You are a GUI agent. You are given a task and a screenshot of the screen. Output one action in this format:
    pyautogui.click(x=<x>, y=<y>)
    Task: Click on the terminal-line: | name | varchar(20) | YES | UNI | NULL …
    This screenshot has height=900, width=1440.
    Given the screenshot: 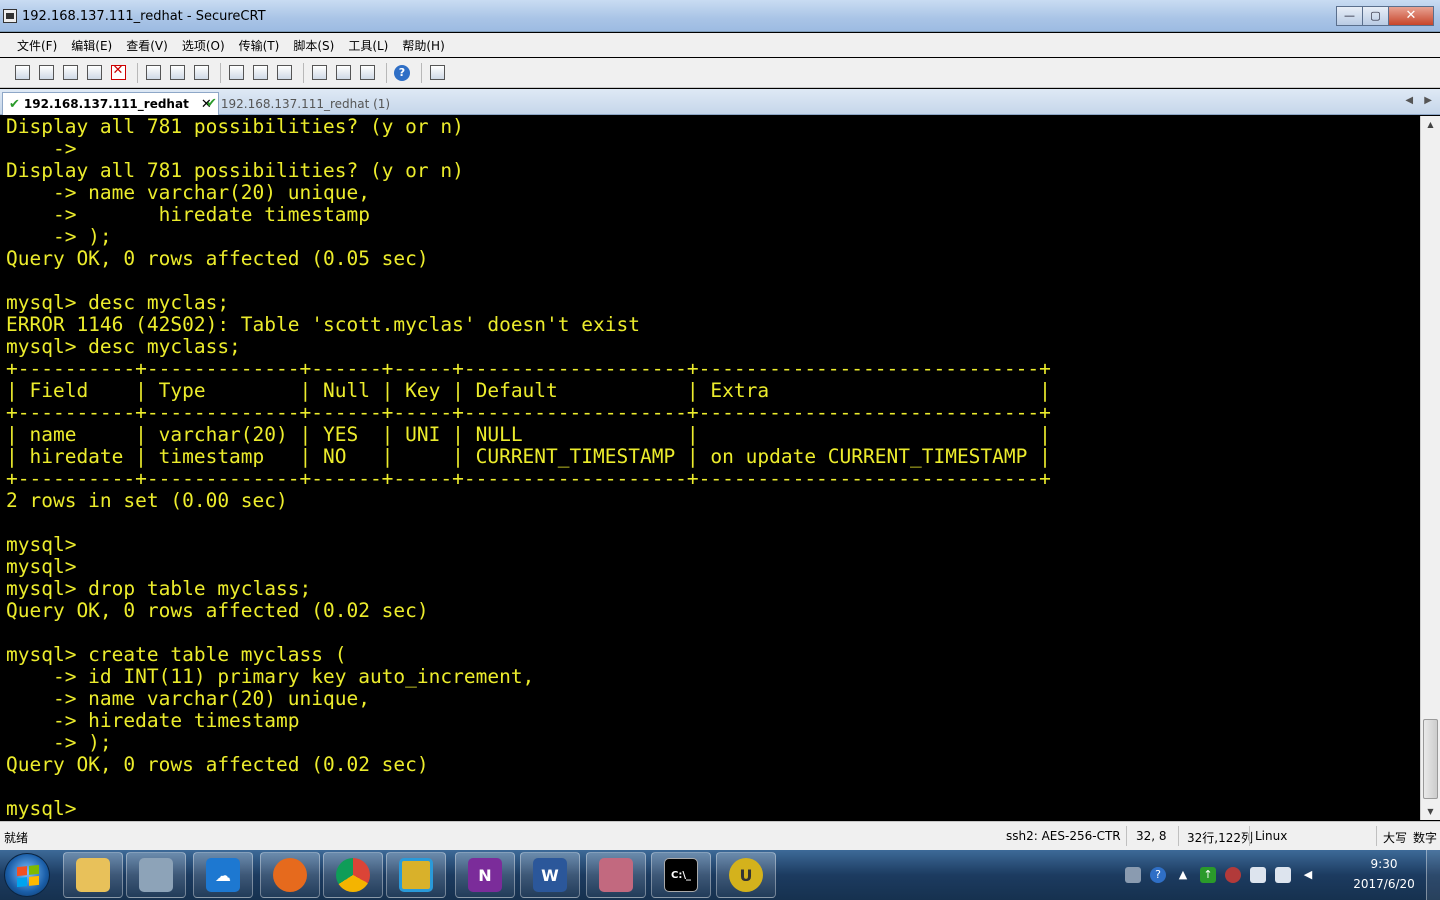 What is the action you would take?
    pyautogui.click(x=528, y=434)
    